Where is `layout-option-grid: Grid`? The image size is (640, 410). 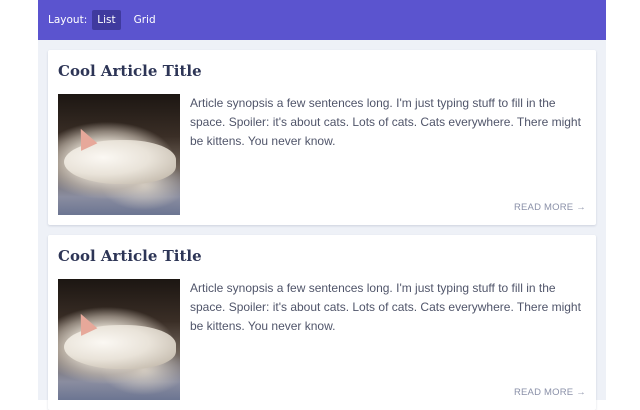
layout-option-grid: Grid is located at coordinates (145, 20).